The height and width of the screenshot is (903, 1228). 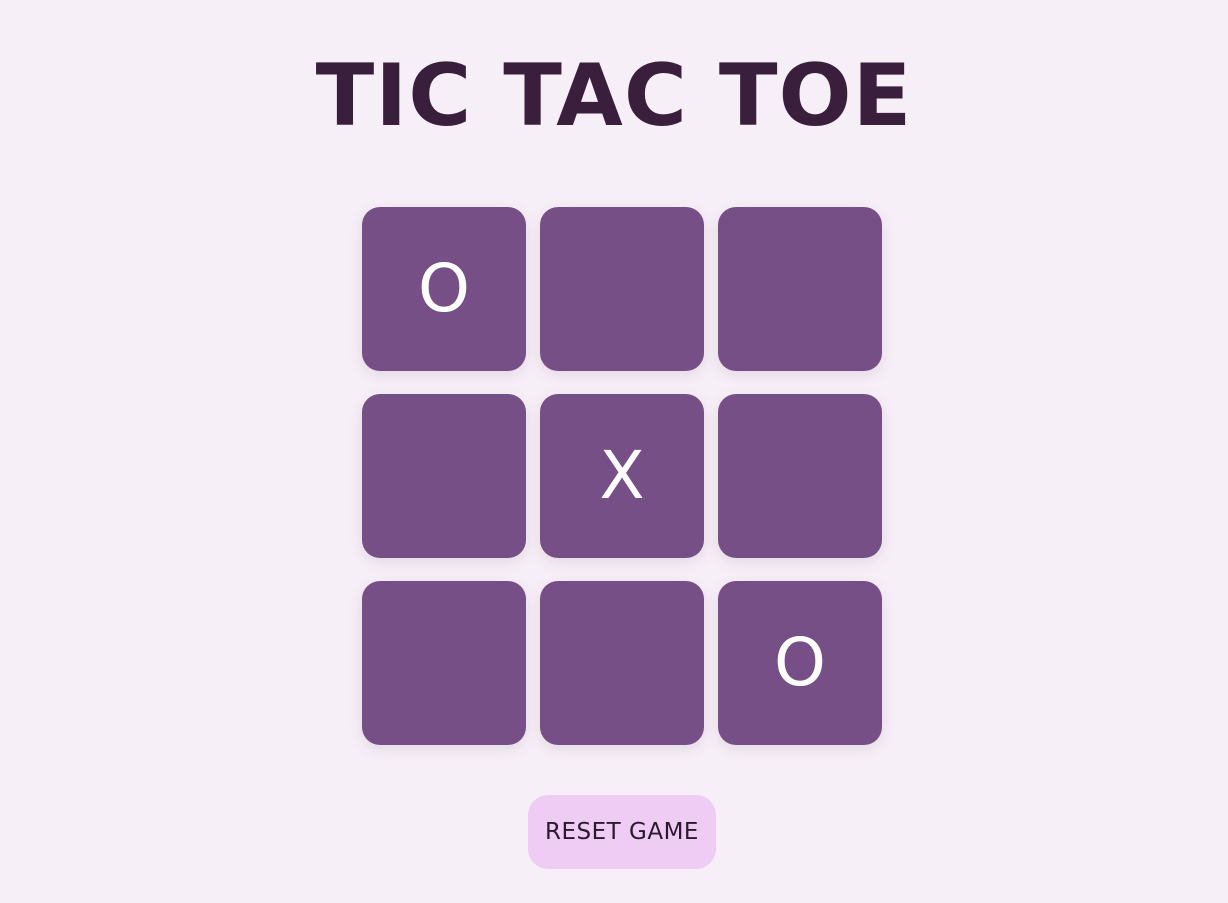 I want to click on reset-game-button: RESET GAME, so click(x=622, y=832).